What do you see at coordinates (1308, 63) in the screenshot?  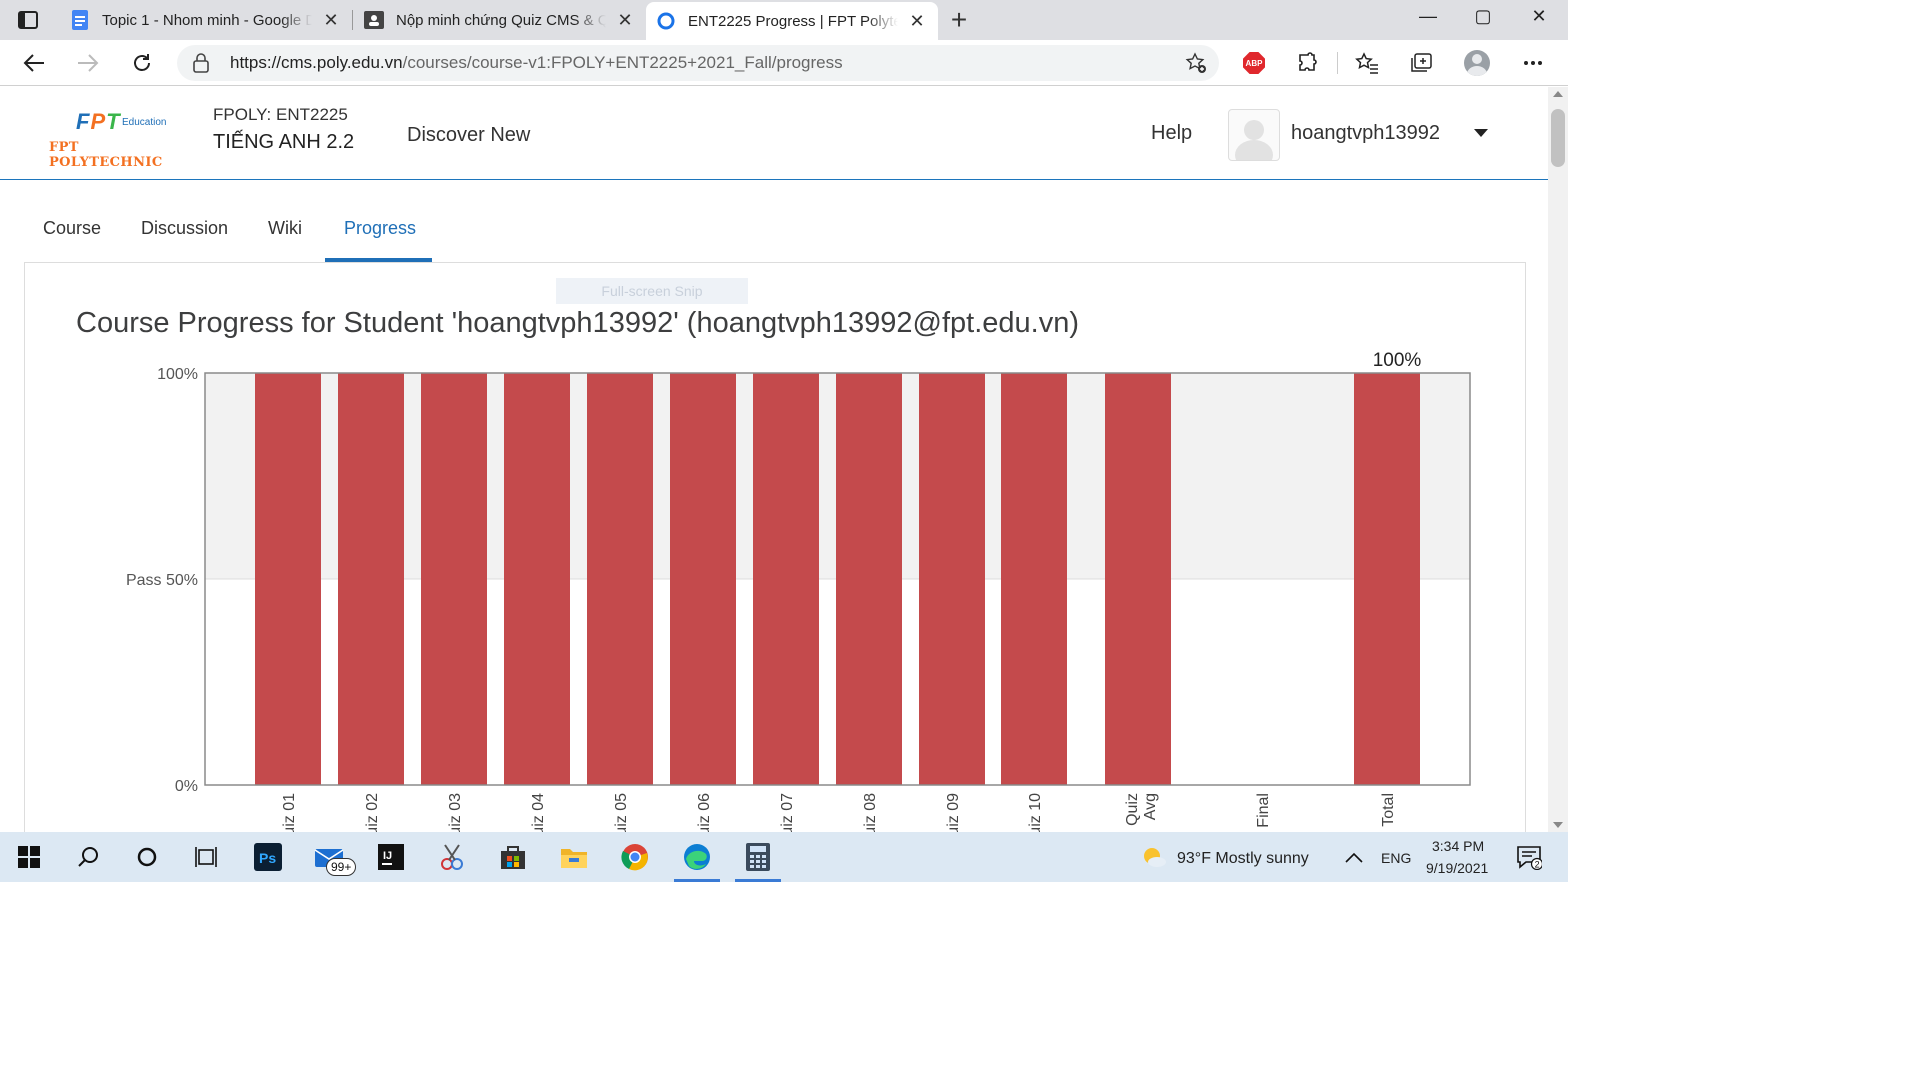 I see `extensions-puzzle-icon` at bounding box center [1308, 63].